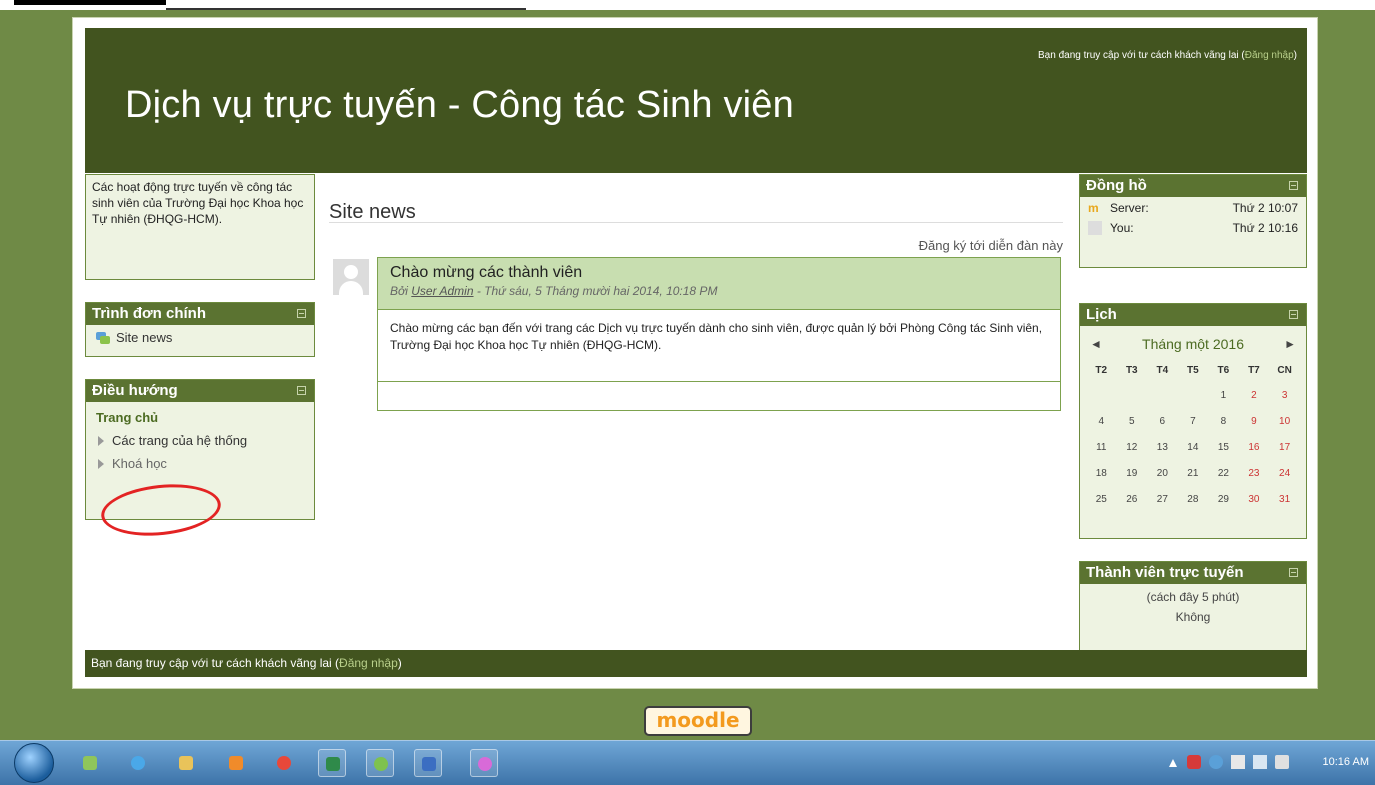 This screenshot has height=785, width=1375. I want to click on start-orb-icon, so click(34, 763).